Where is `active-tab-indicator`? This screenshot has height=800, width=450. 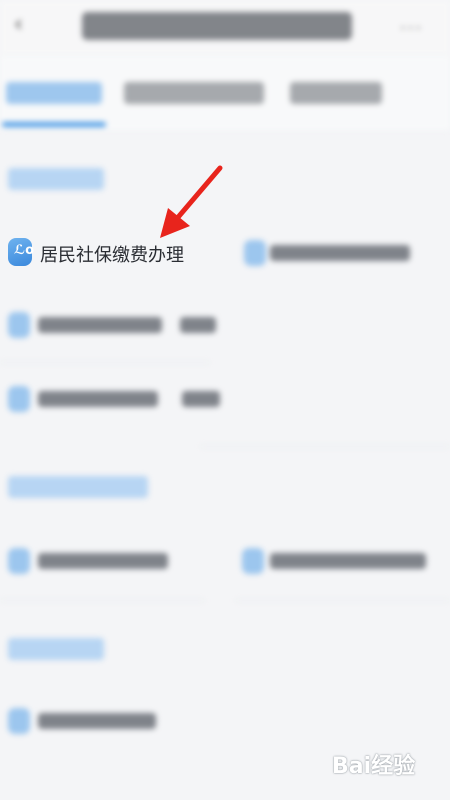
active-tab-indicator is located at coordinates (54, 124).